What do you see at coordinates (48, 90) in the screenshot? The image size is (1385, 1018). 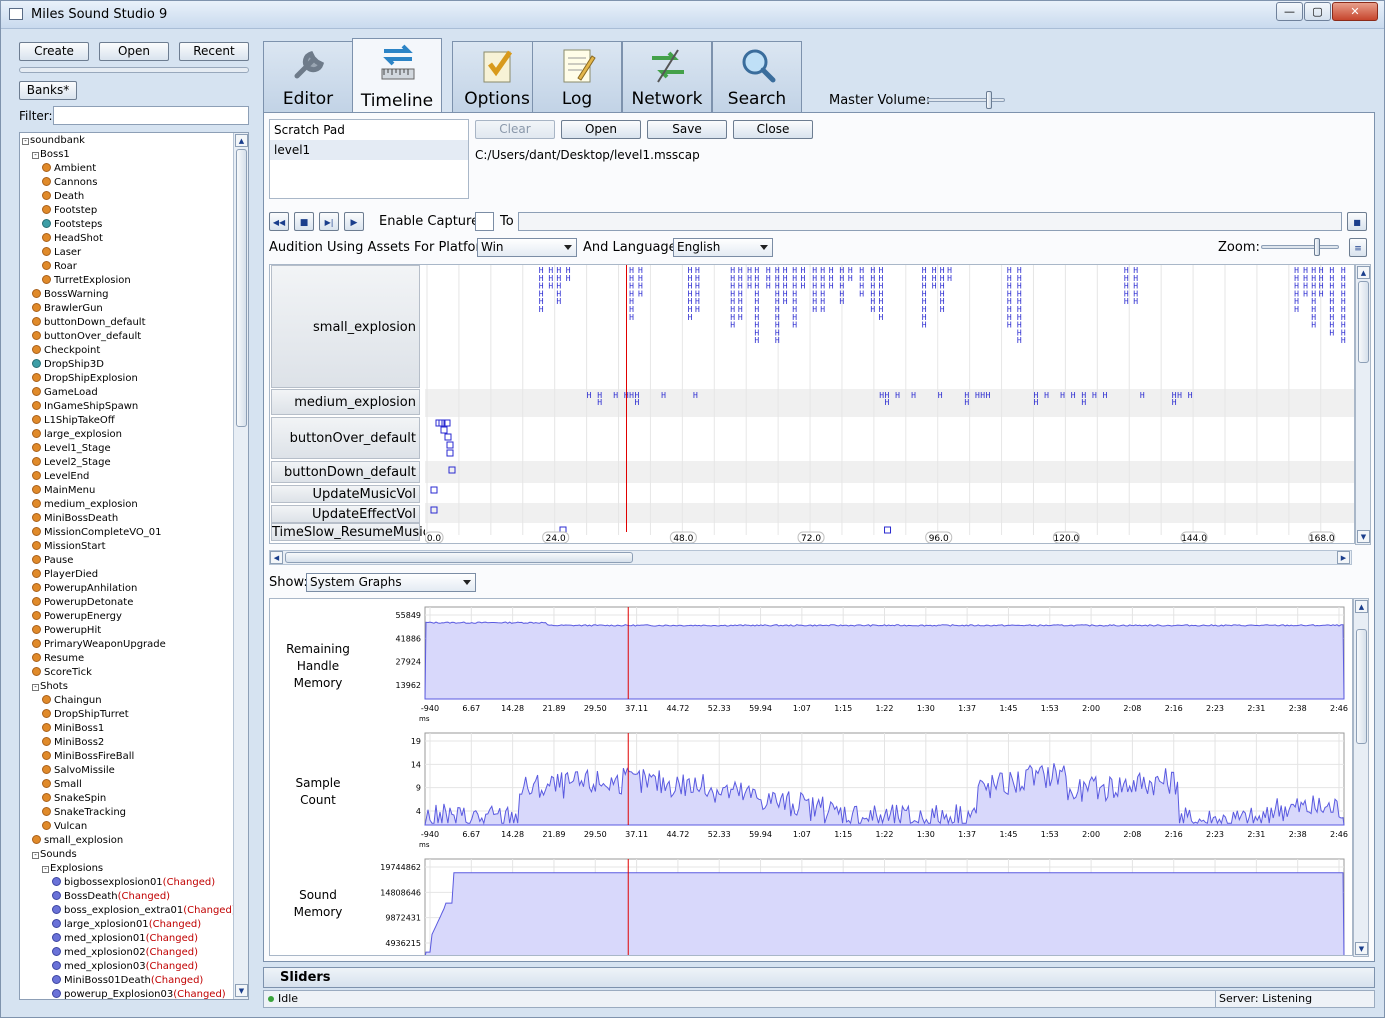 I see `banks-button: Banks*` at bounding box center [48, 90].